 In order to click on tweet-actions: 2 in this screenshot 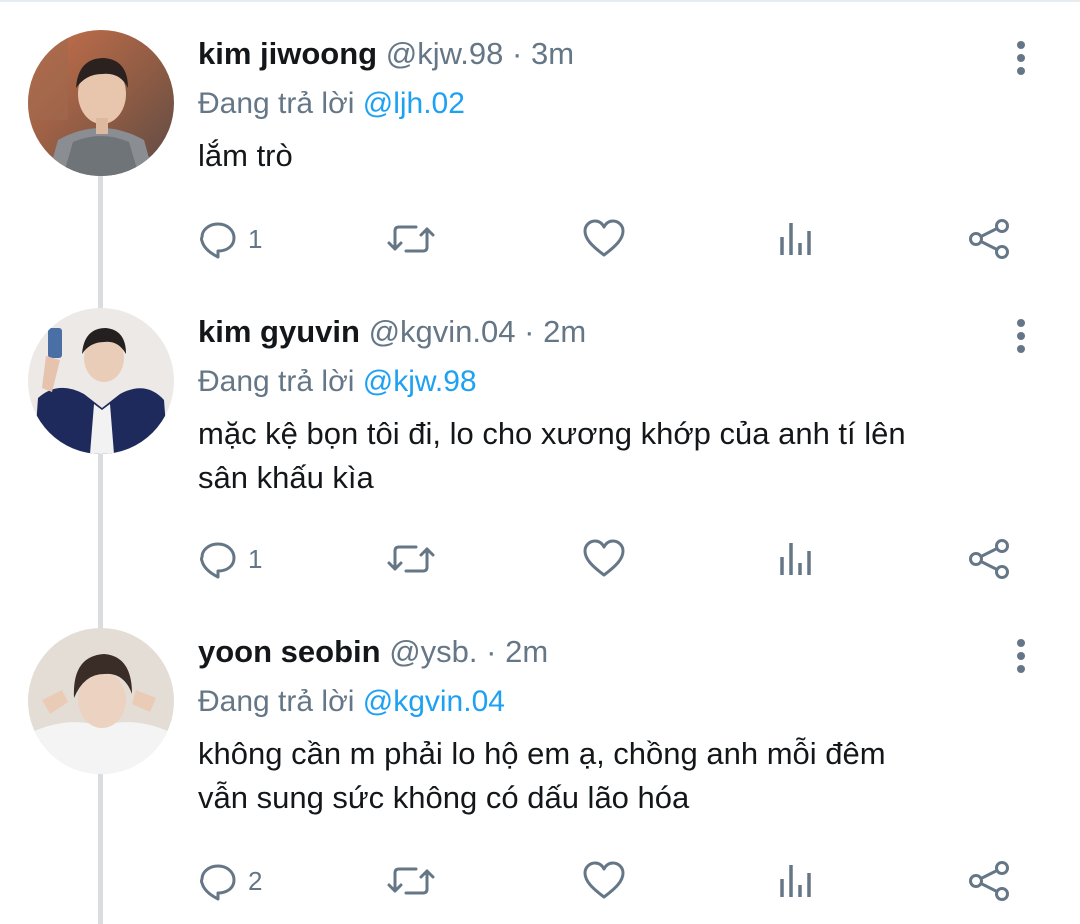, I will do `click(613, 881)`.